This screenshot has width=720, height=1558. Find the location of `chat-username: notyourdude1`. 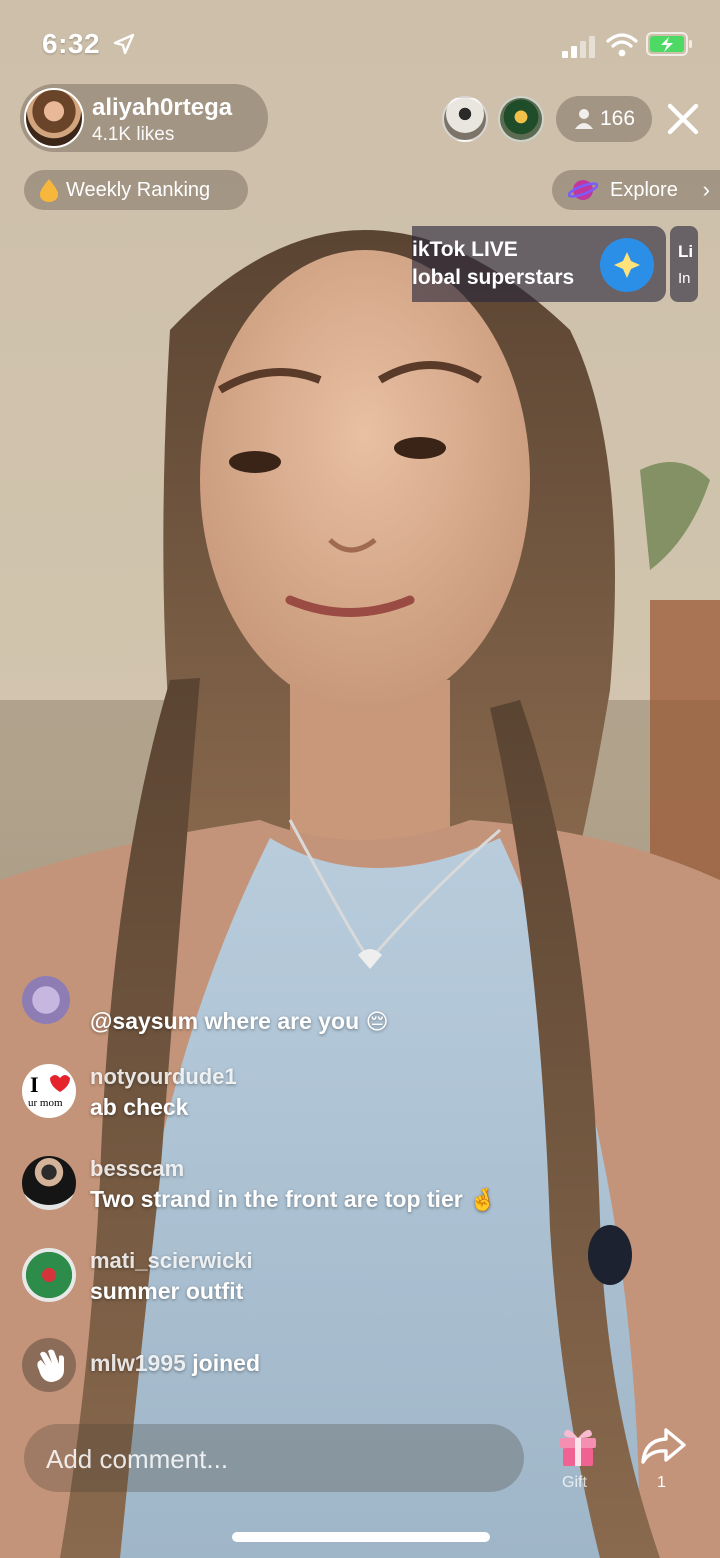

chat-username: notyourdude1 is located at coordinates (163, 1077).